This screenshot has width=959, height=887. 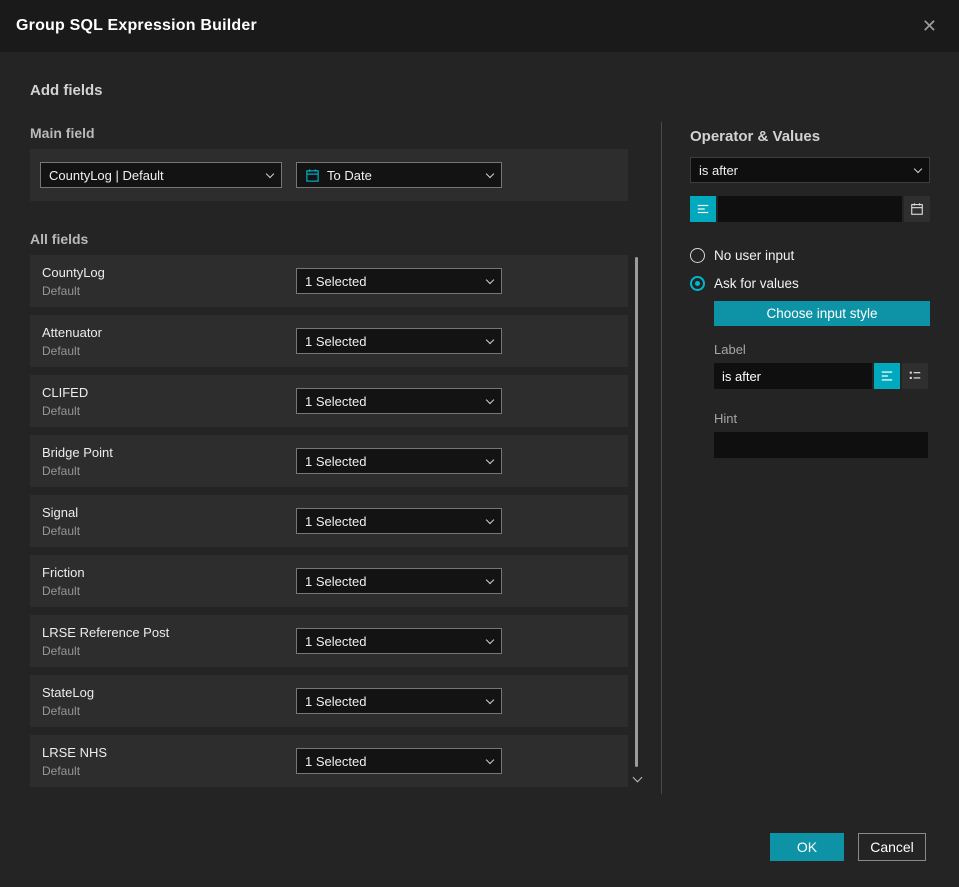 I want to click on field-row: CLIFED Default 1 Selected, so click(x=329, y=401).